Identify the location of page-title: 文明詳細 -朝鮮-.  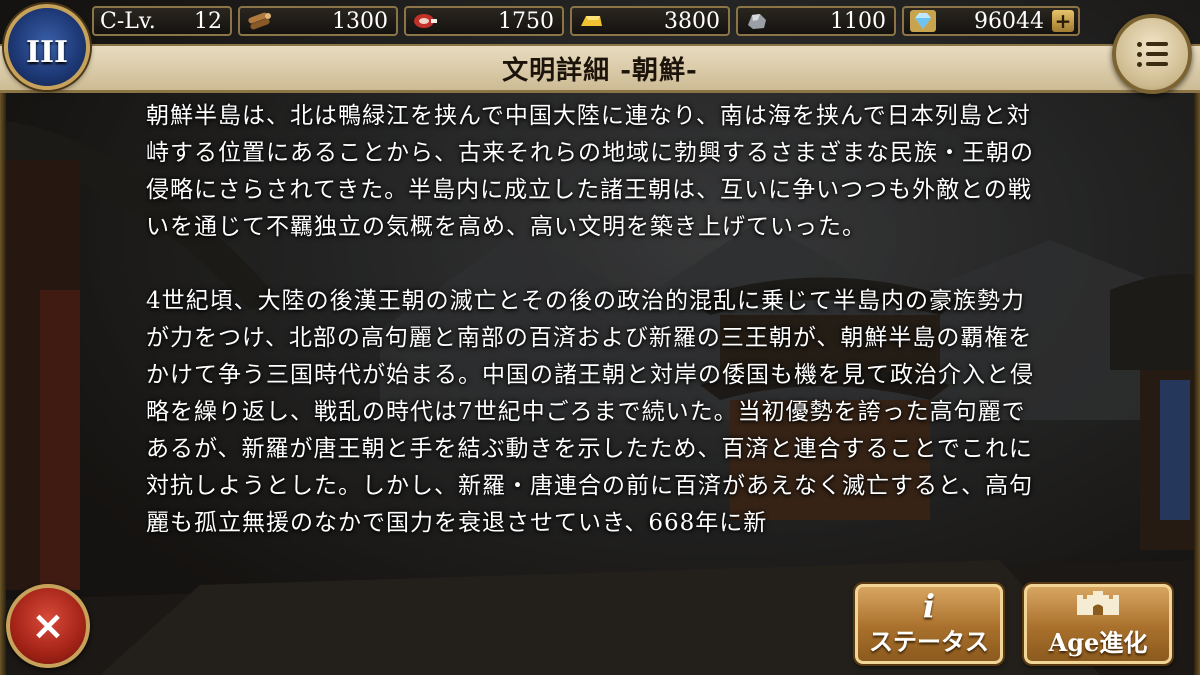
(600, 70).